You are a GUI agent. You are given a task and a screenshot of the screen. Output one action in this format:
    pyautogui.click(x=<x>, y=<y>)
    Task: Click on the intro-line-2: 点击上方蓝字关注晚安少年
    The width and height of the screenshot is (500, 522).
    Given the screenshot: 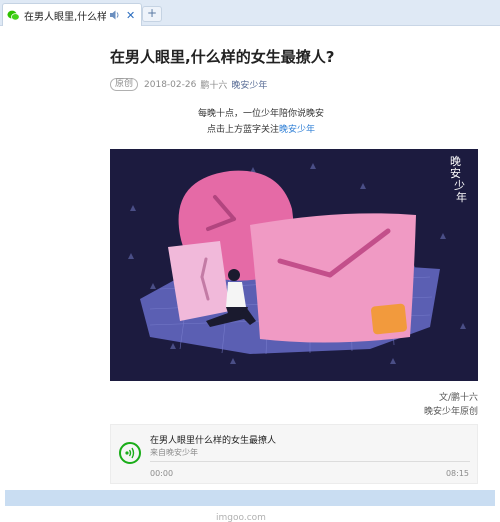 What is the action you would take?
    pyautogui.click(x=240, y=128)
    